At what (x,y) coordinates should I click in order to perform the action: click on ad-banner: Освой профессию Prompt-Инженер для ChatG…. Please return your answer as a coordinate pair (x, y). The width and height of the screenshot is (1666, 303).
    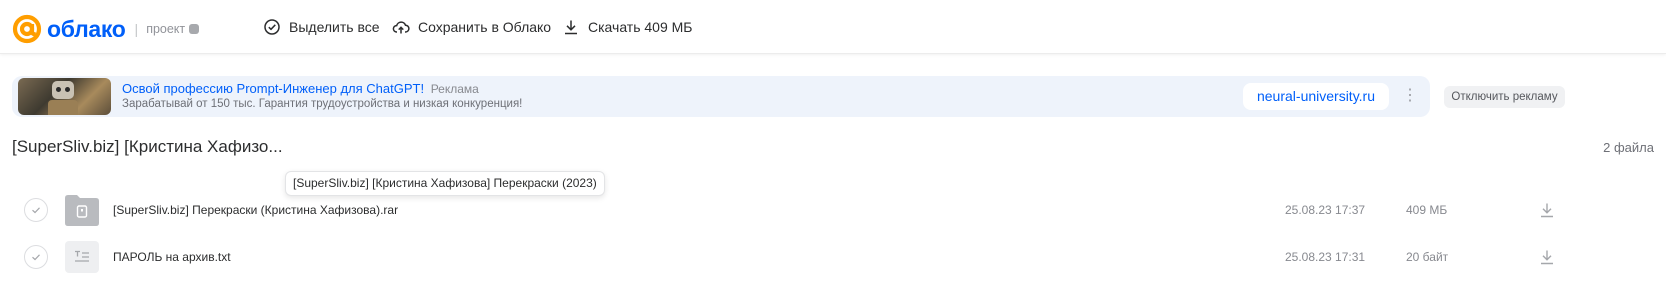
    Looking at the image, I should click on (721, 96).